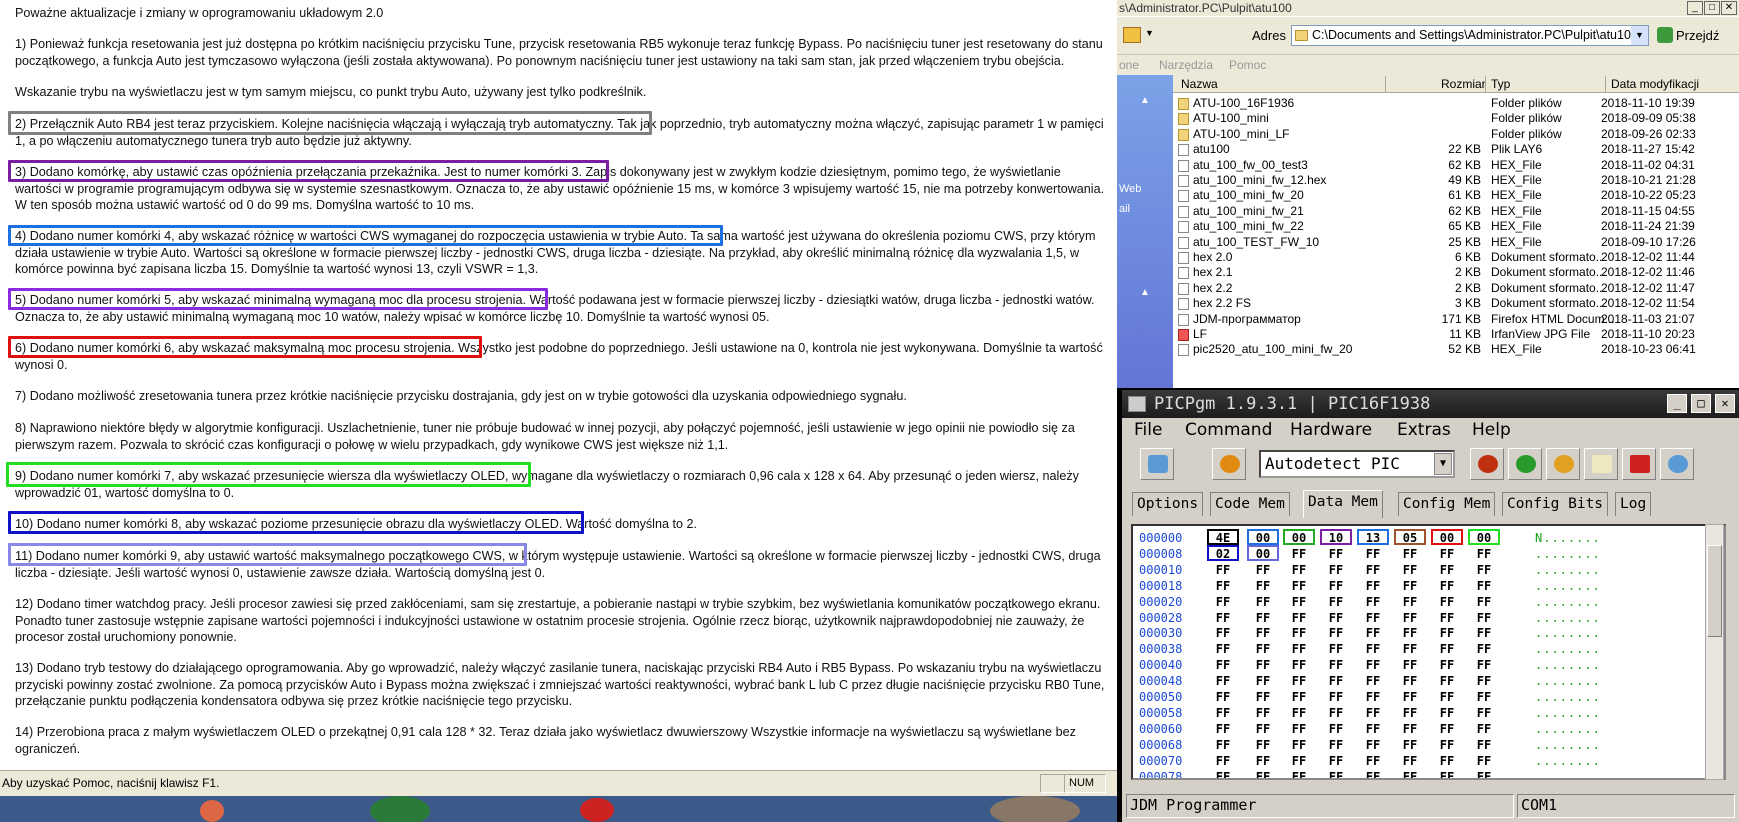 Image resolution: width=1739 pixels, height=822 pixels. I want to click on tab-log: Log, so click(1633, 504).